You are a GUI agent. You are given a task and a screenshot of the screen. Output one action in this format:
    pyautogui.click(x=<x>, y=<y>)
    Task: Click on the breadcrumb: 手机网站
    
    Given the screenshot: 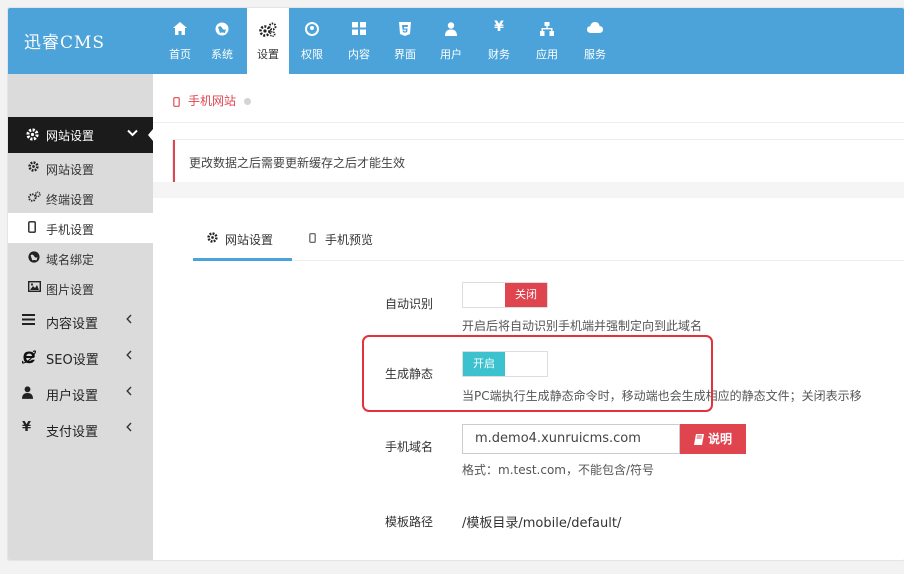 What is the action you would take?
    pyautogui.click(x=212, y=100)
    